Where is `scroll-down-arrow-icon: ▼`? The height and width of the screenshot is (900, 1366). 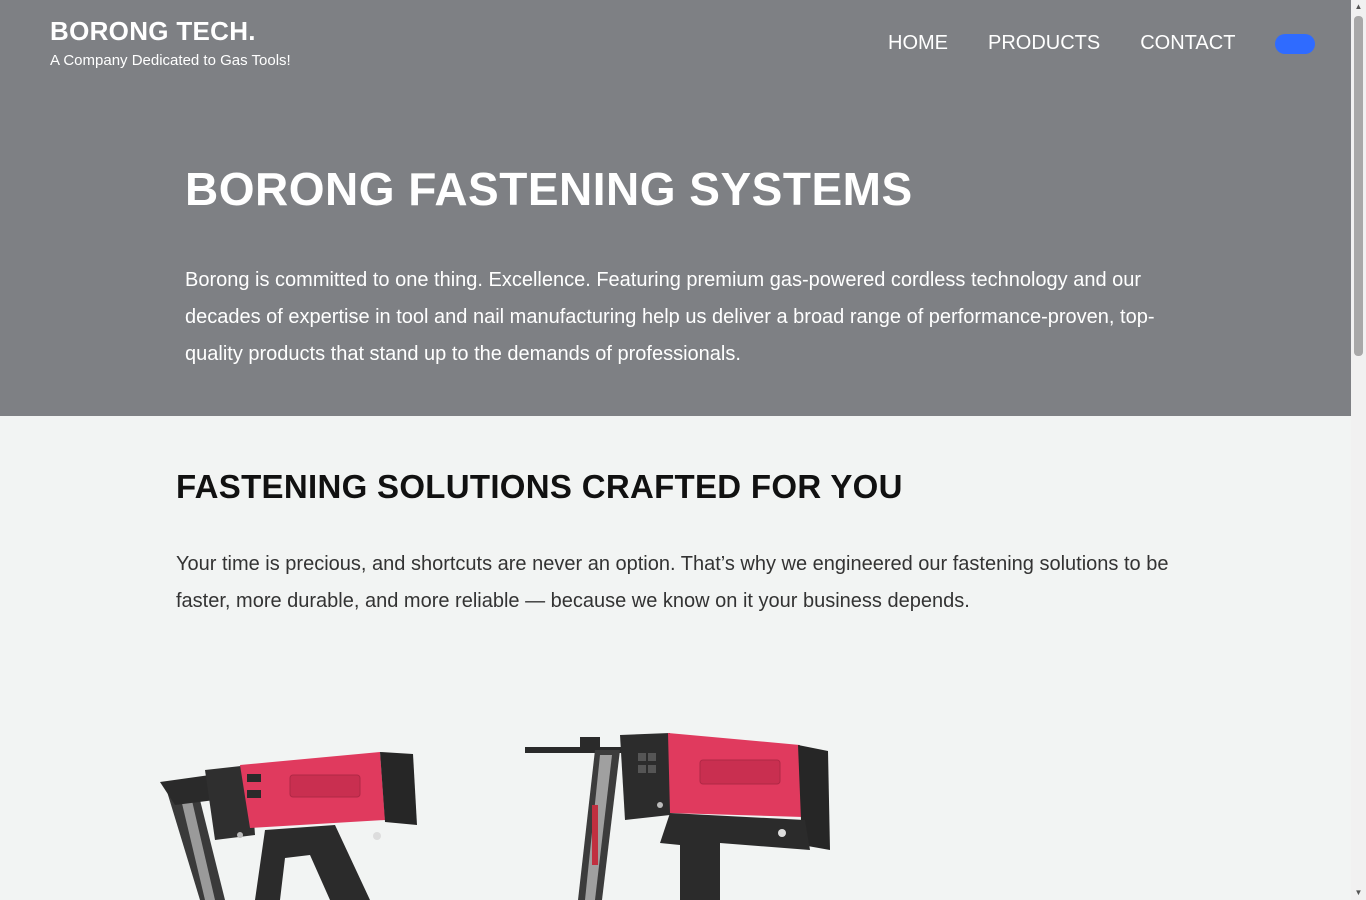 scroll-down-arrow-icon: ▼ is located at coordinates (1358, 892).